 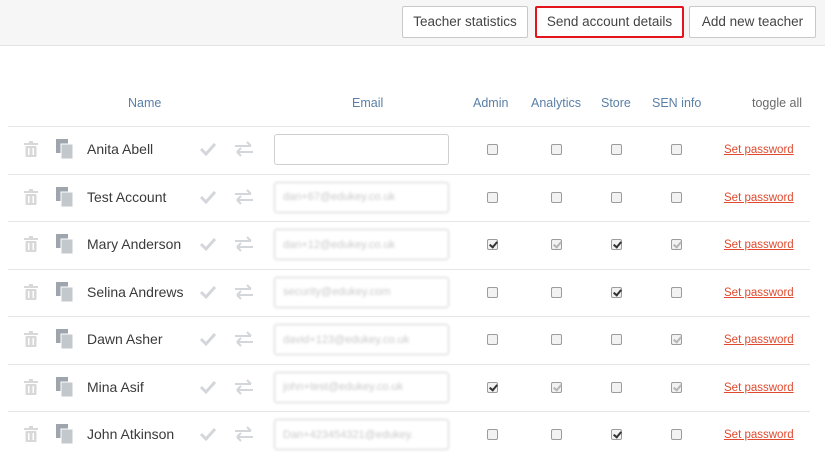 I want to click on table-row: Test Account Set password, so click(x=409, y=197).